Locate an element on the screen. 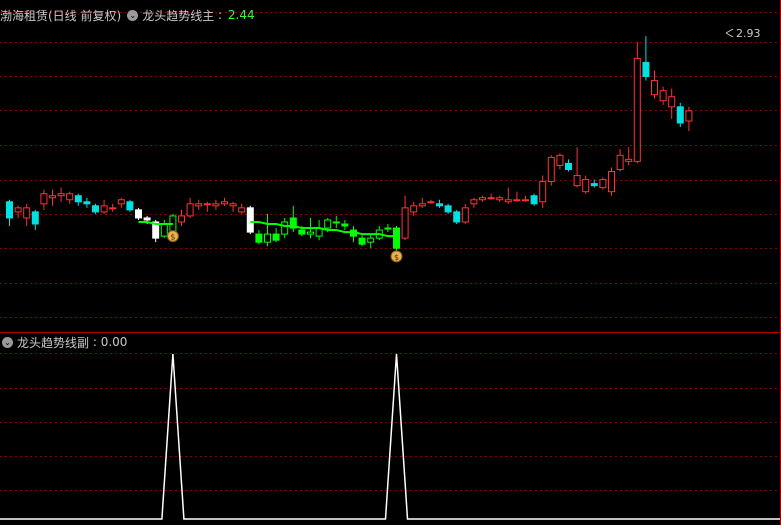 This screenshot has height=525, width=781. indicator-value: 2.44 is located at coordinates (241, 15).